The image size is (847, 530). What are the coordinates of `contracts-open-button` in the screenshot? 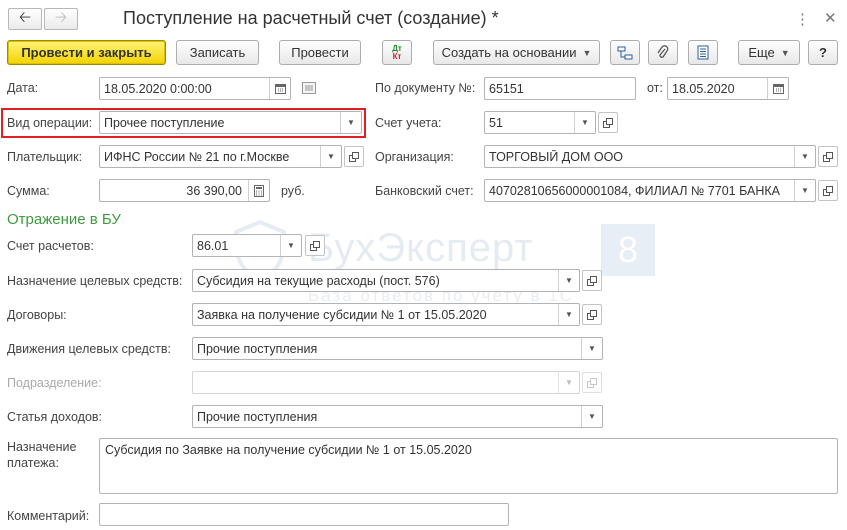 It's located at (592, 314).